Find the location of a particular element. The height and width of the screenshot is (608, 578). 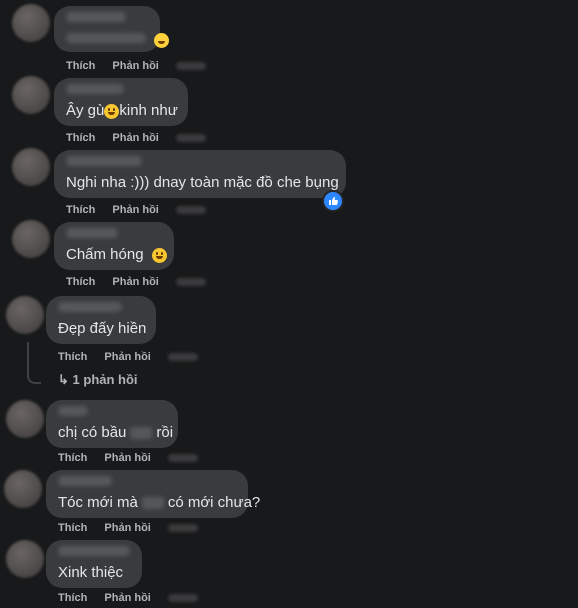

comment-bubble: Đẹp đấy hiền is located at coordinates (101, 320).